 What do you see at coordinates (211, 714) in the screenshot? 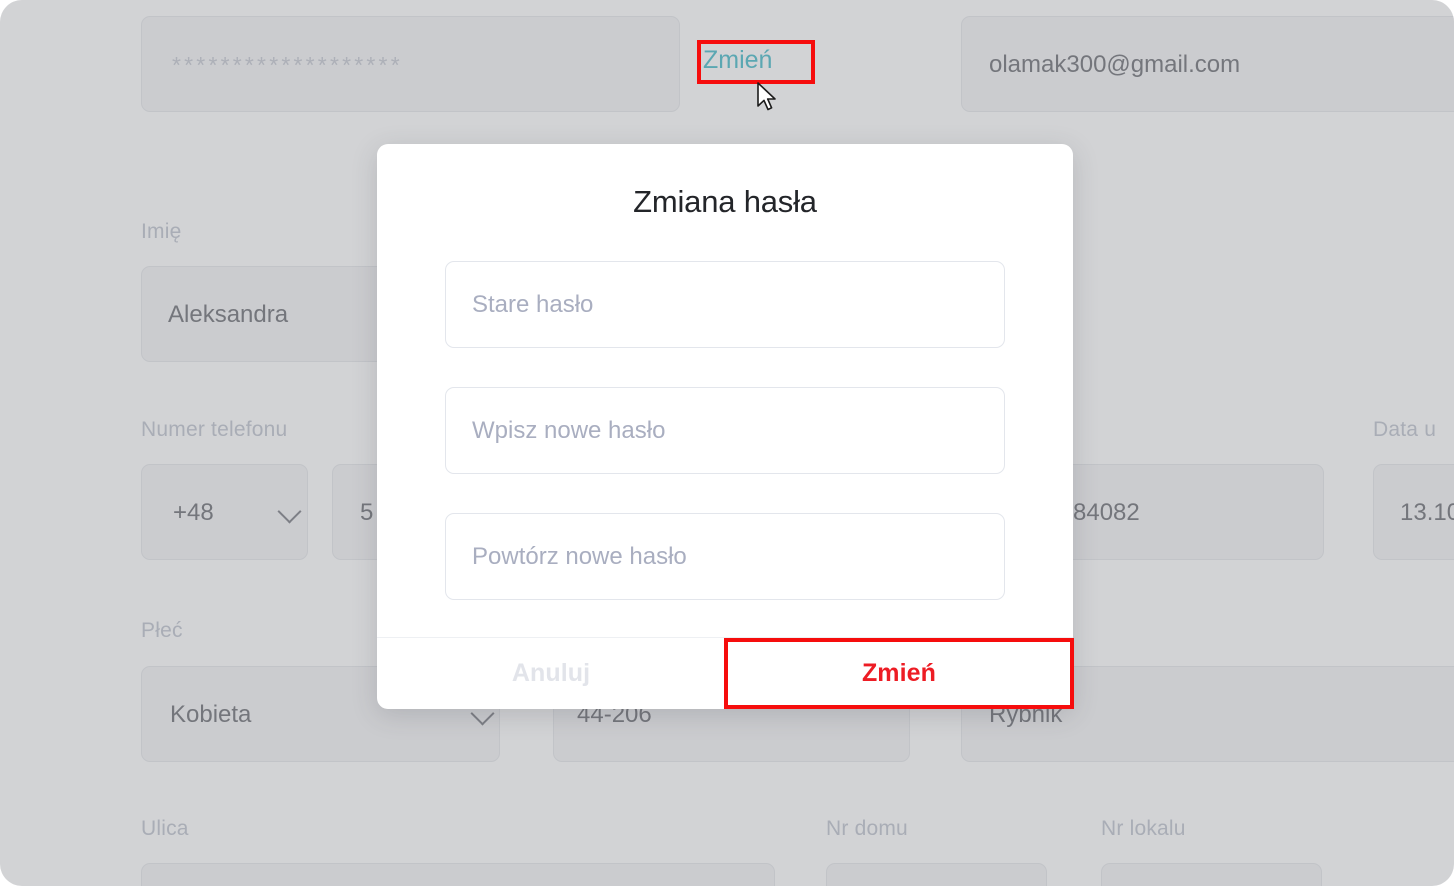
I see `plec-value: Kobieta` at bounding box center [211, 714].